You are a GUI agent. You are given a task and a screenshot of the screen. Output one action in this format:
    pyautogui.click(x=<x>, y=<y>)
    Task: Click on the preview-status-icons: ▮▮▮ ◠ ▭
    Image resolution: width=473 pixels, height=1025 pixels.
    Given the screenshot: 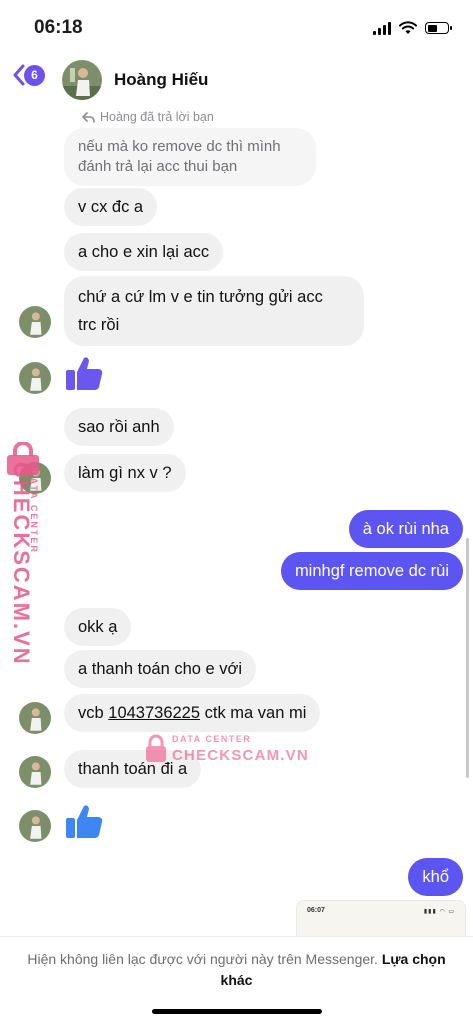 What is the action you would take?
    pyautogui.click(x=439, y=912)
    